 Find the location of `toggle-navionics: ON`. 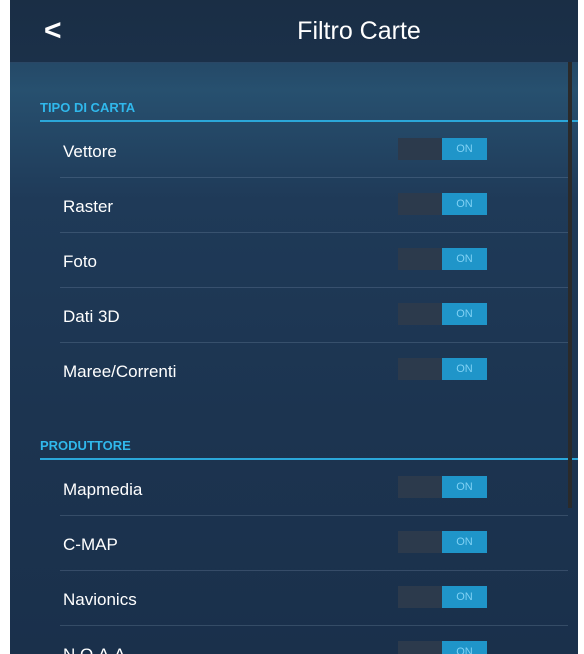

toggle-navionics: ON is located at coordinates (442, 597).